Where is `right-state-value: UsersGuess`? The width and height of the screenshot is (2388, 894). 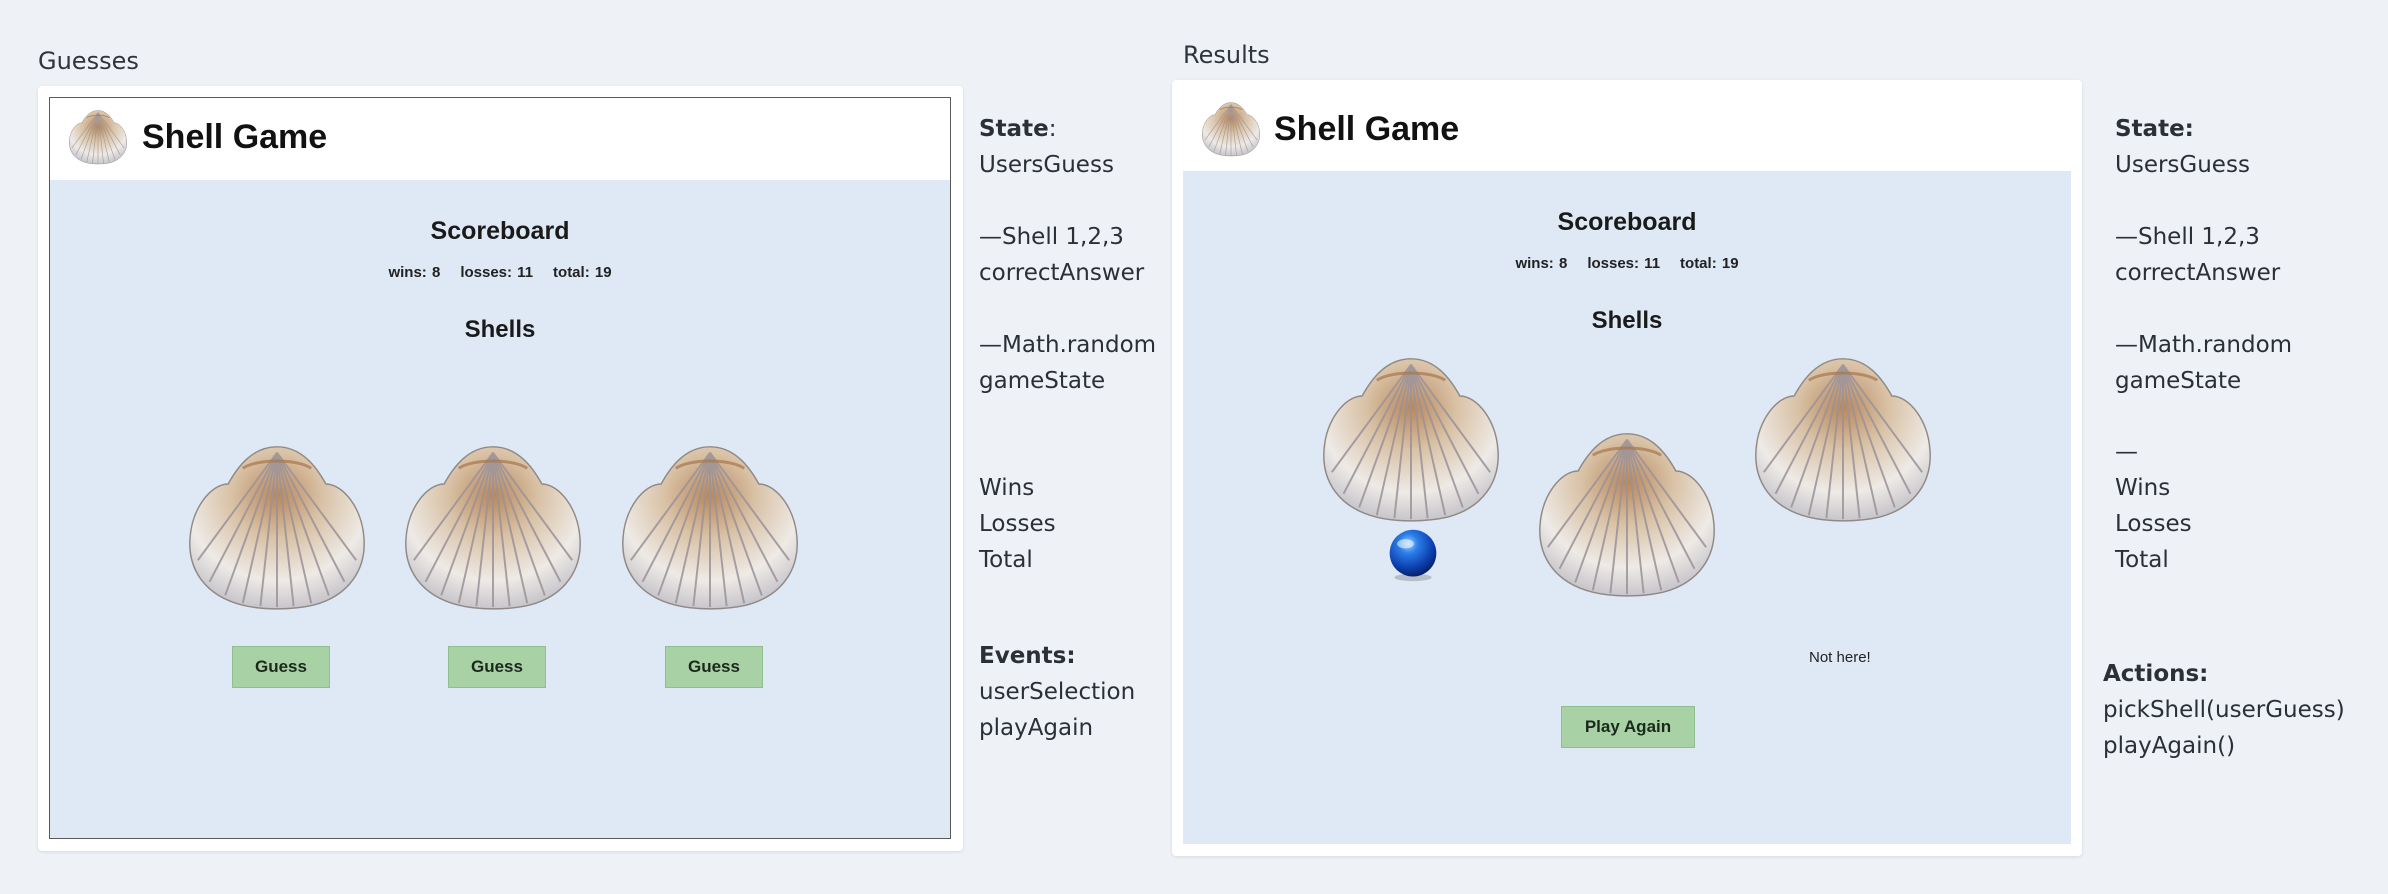
right-state-value: UsersGuess is located at coordinates (2182, 165).